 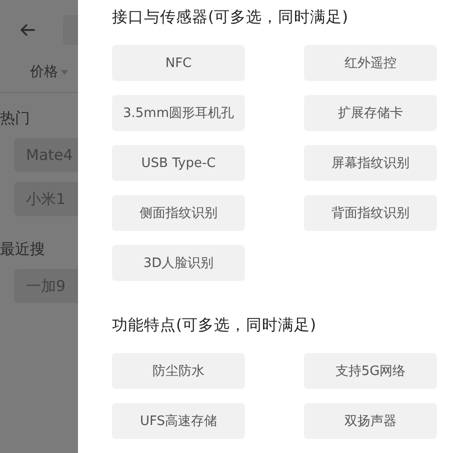 What do you see at coordinates (15, 118) in the screenshot?
I see `section-title: 热门` at bounding box center [15, 118].